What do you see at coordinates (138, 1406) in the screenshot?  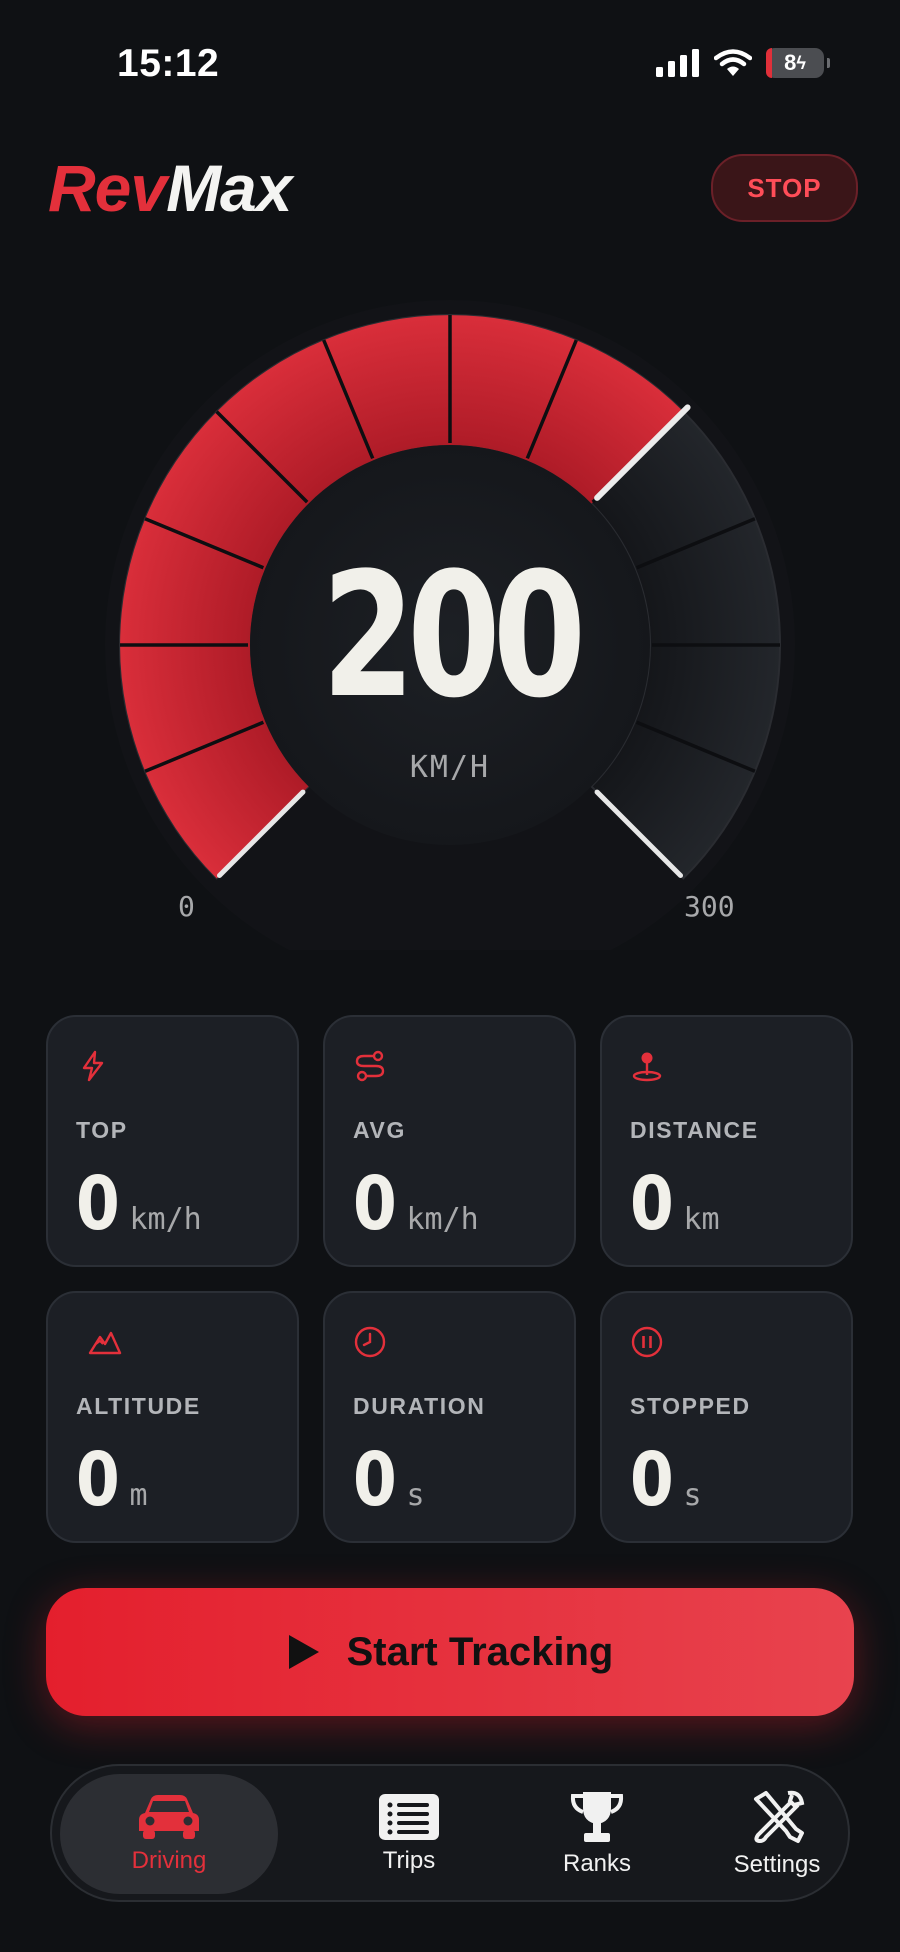 I see `stat-label: ALTITUDE` at bounding box center [138, 1406].